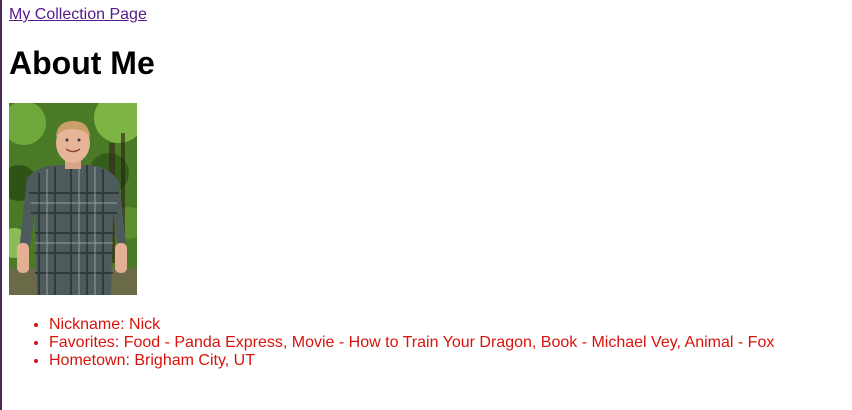  I want to click on my-collection-page-link: My Collection Page, so click(78, 15).